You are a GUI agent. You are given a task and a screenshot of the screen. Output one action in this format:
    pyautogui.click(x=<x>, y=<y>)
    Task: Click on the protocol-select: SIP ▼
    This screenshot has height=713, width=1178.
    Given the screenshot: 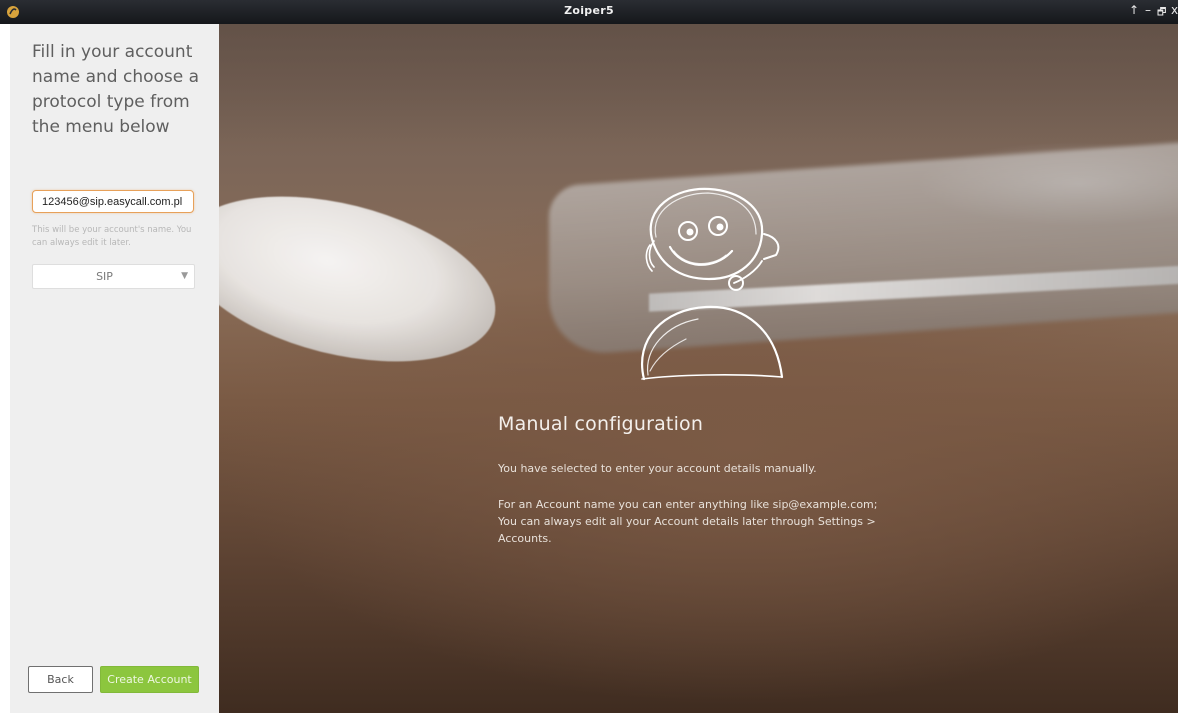 What is the action you would take?
    pyautogui.click(x=113, y=276)
    